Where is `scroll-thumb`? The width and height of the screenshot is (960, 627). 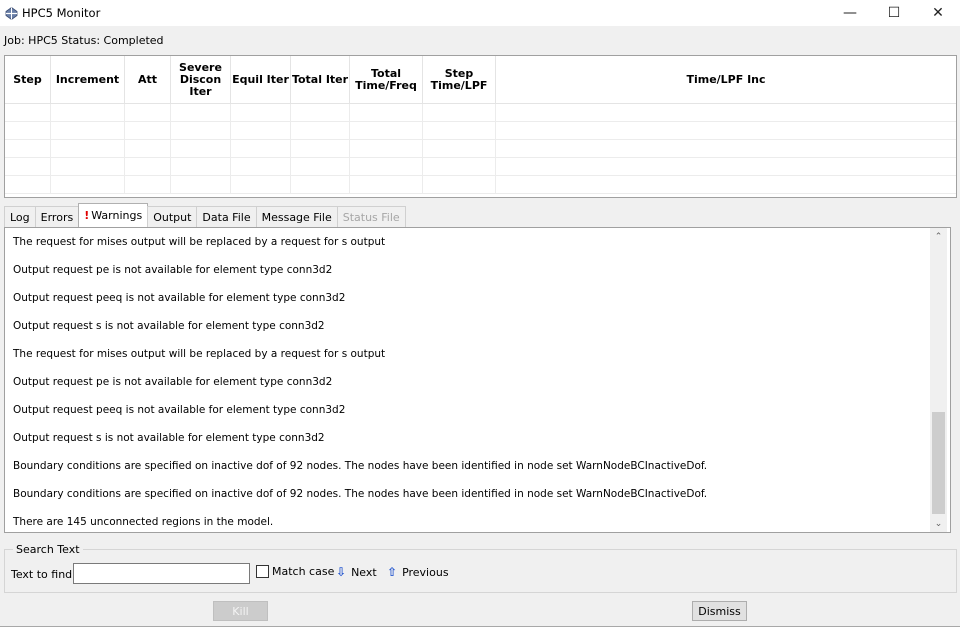 scroll-thumb is located at coordinates (938, 463).